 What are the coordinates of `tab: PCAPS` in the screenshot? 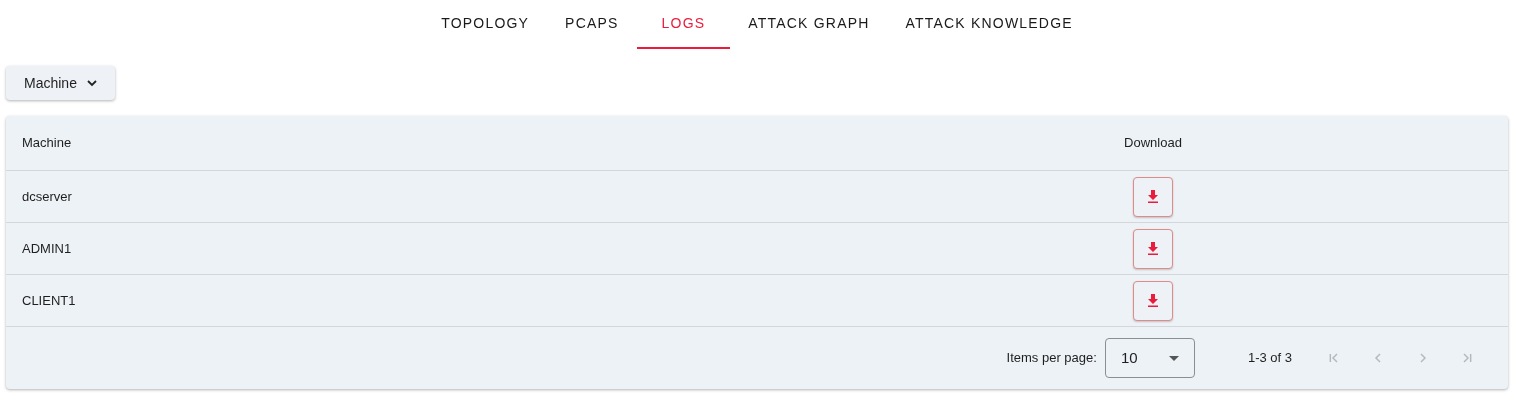 It's located at (592, 24).